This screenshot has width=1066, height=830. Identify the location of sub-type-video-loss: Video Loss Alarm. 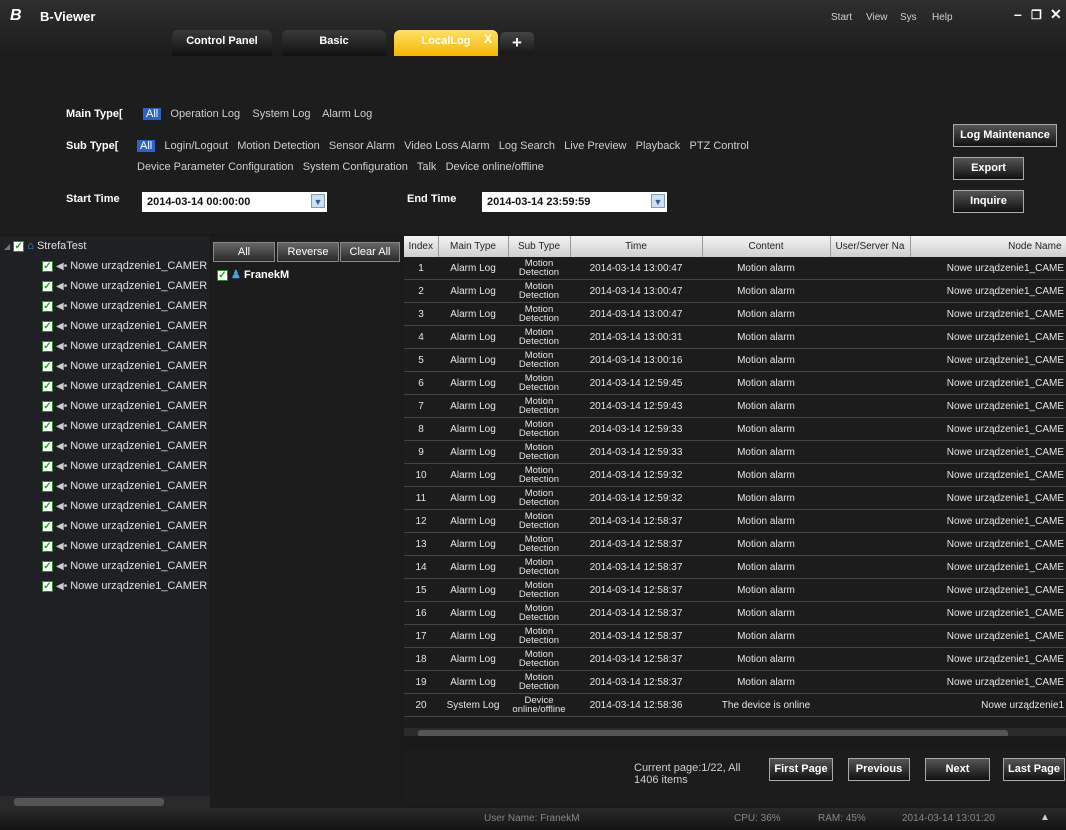
(446, 146).